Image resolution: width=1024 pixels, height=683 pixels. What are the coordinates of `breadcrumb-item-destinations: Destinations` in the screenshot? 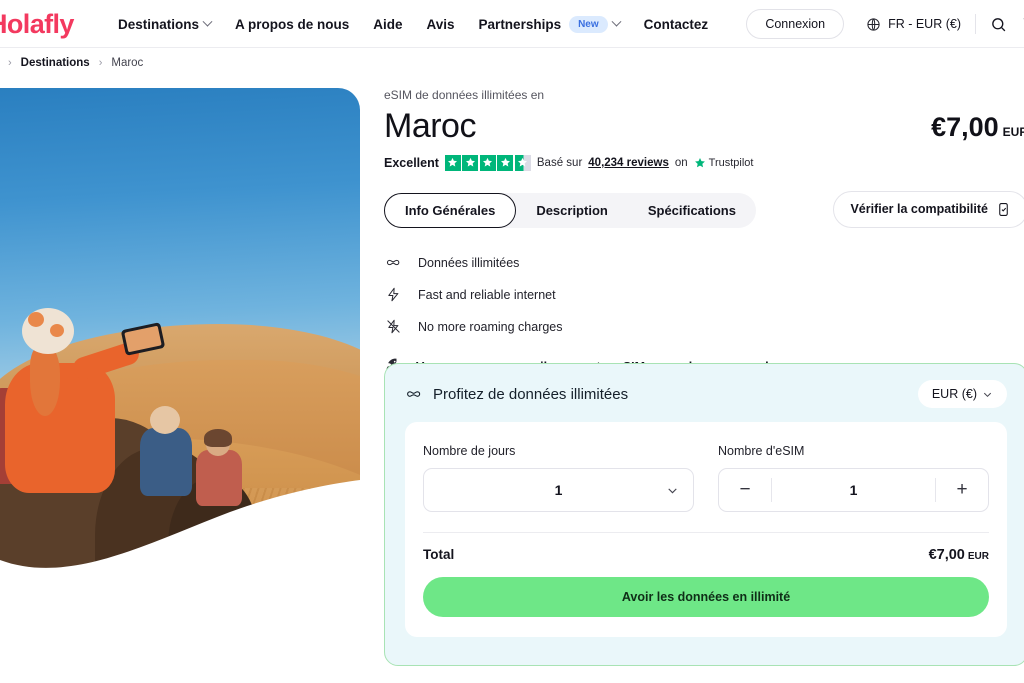 It's located at (55, 63).